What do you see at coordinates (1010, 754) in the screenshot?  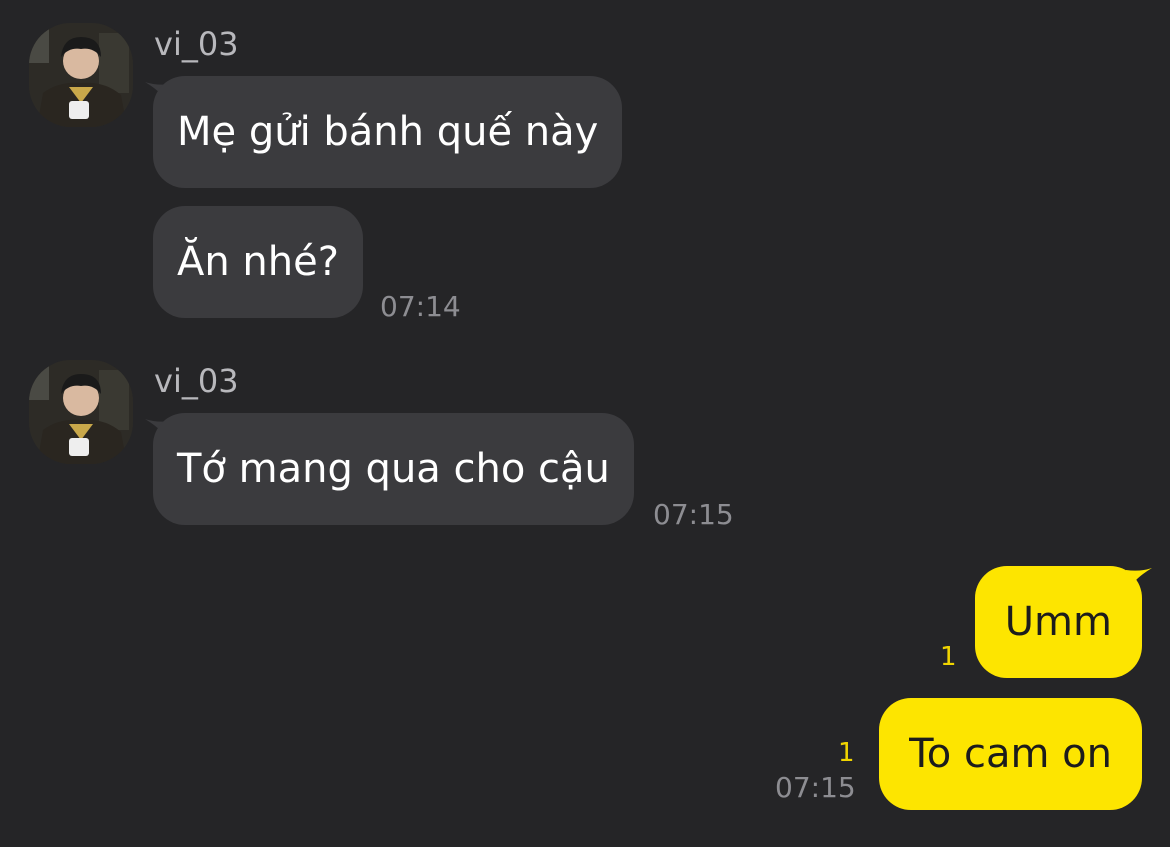 I see `outgoing-message: To cam on` at bounding box center [1010, 754].